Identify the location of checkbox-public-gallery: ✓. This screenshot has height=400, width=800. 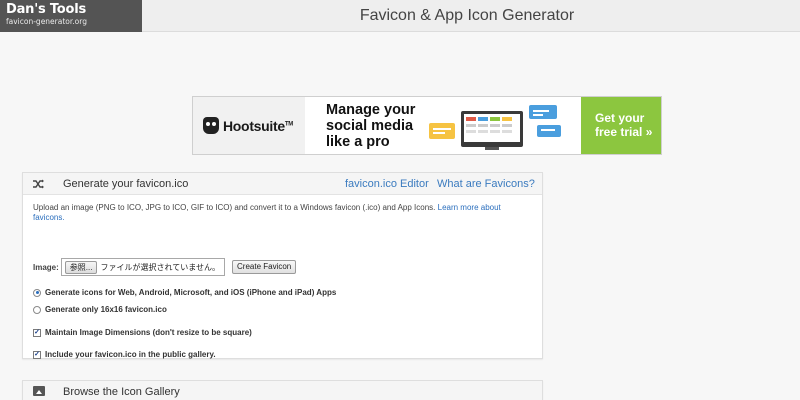
(37, 354).